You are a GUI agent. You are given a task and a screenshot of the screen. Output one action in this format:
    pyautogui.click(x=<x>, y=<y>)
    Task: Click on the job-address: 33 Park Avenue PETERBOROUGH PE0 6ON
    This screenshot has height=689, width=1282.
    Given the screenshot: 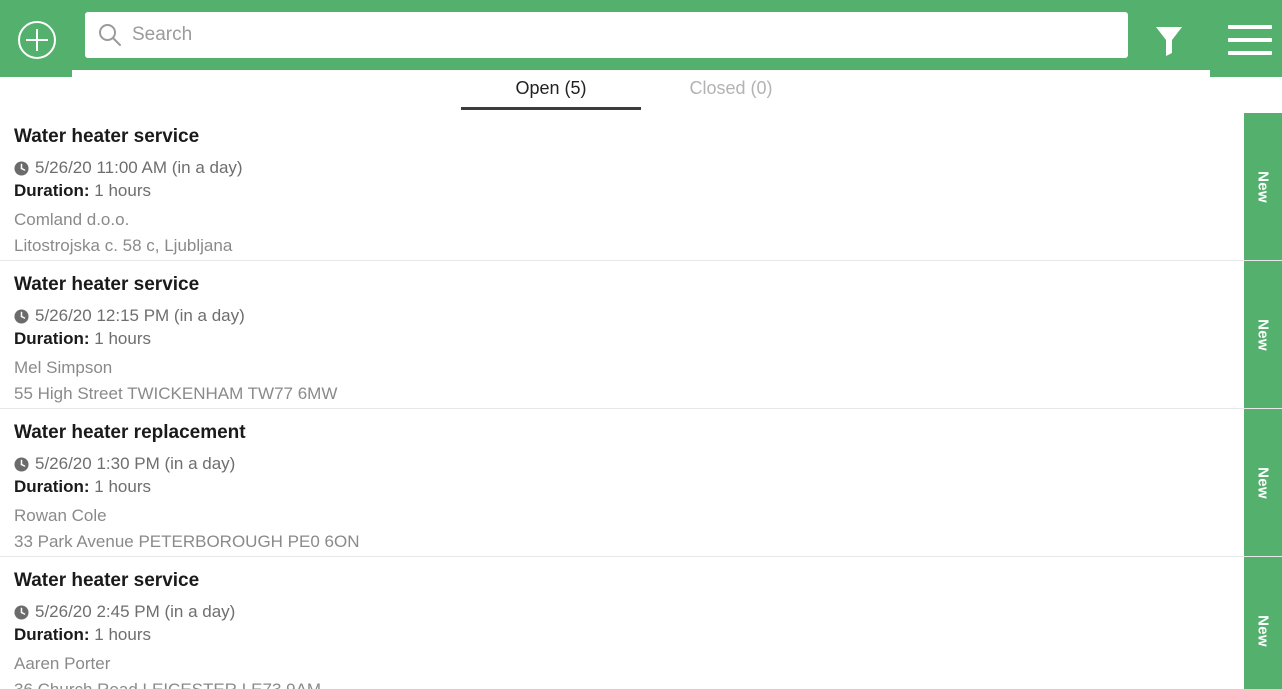 What is the action you would take?
    pyautogui.click(x=187, y=541)
    